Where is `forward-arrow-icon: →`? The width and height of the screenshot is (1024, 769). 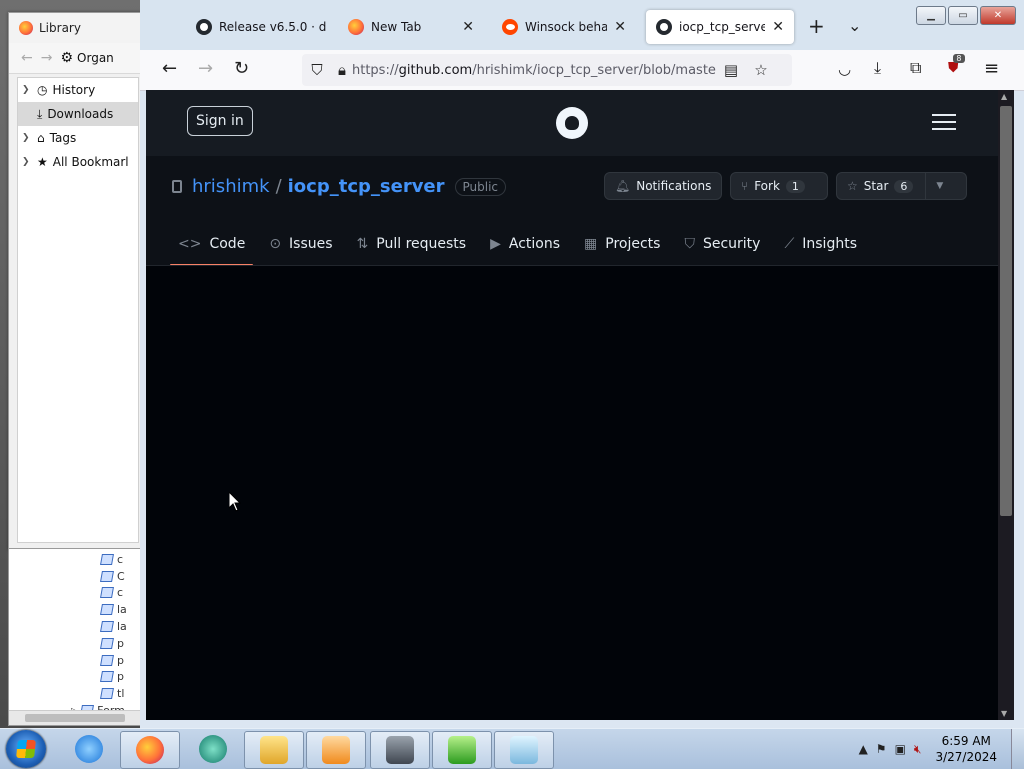
forward-arrow-icon: → is located at coordinates (47, 58).